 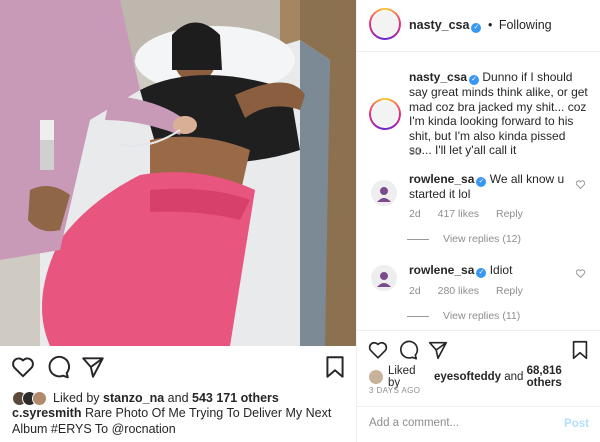 I want to click on add-comment-bar: Post, so click(x=478, y=424).